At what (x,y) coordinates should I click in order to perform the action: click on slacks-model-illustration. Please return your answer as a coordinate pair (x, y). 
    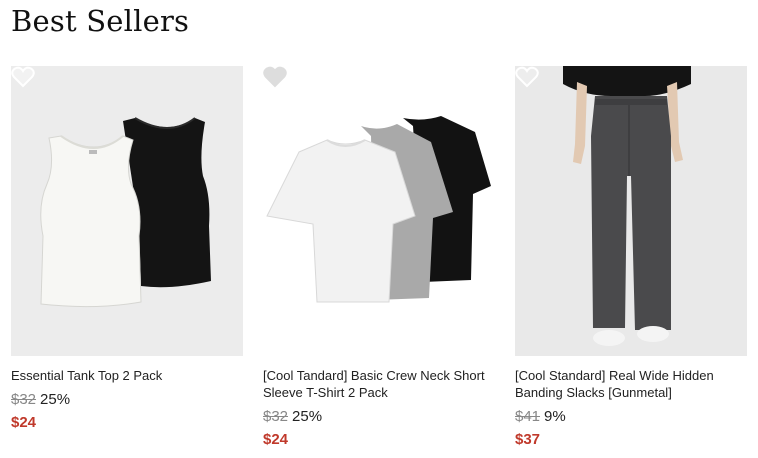
    Looking at the image, I should click on (627, 206).